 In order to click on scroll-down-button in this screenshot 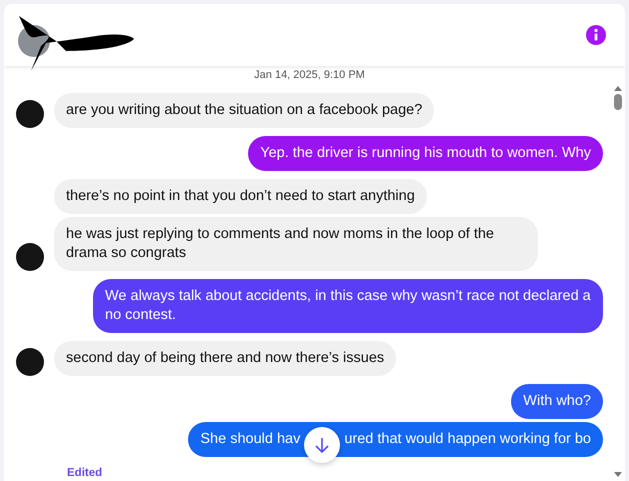, I will do `click(322, 444)`.